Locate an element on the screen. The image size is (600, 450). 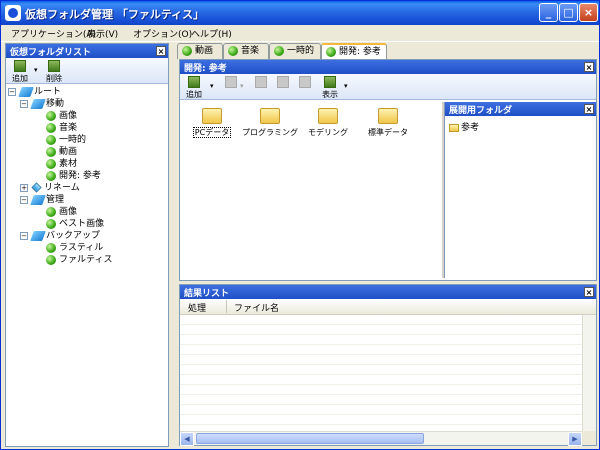
tree-item-manage: − 管理 is located at coordinates (42, 200).